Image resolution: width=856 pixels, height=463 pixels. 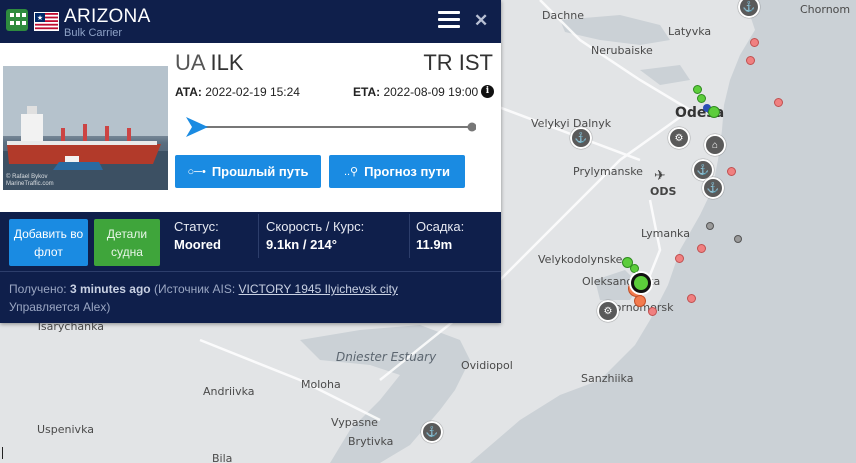 What do you see at coordinates (715, 145) in the screenshot?
I see `museum-icon: ⌂` at bounding box center [715, 145].